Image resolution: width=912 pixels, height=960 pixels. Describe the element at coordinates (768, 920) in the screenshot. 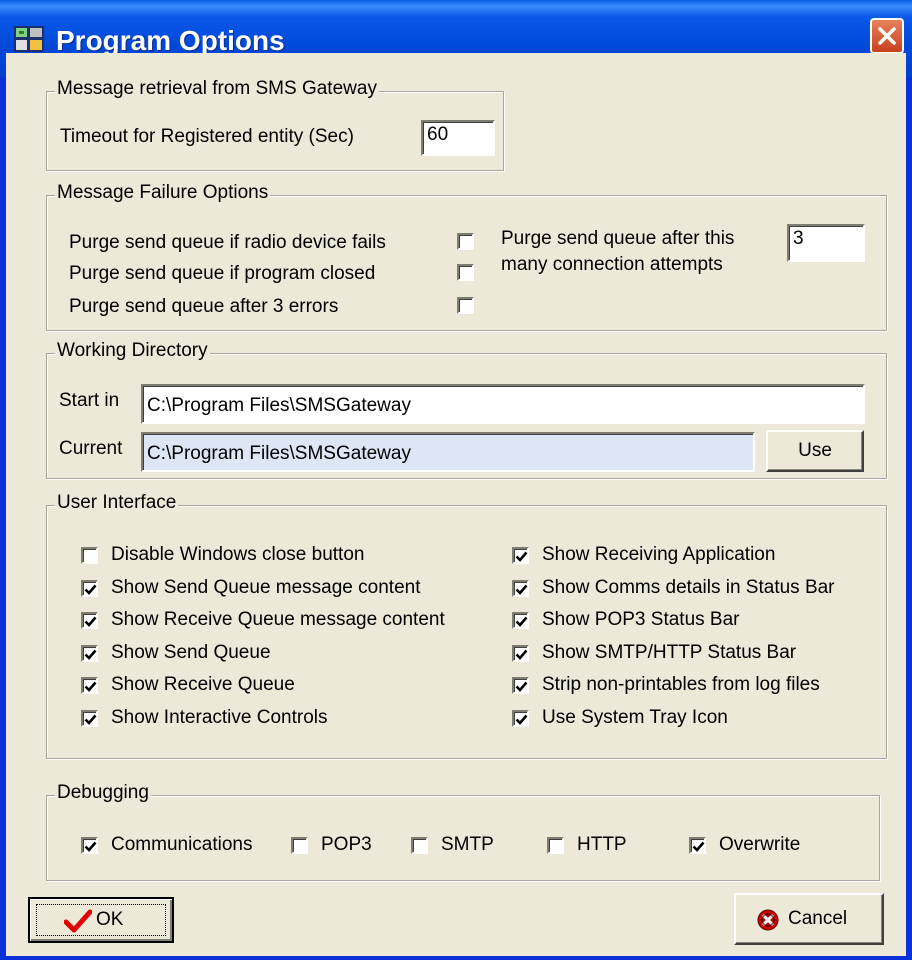

I see `no-entry-icon` at that location.